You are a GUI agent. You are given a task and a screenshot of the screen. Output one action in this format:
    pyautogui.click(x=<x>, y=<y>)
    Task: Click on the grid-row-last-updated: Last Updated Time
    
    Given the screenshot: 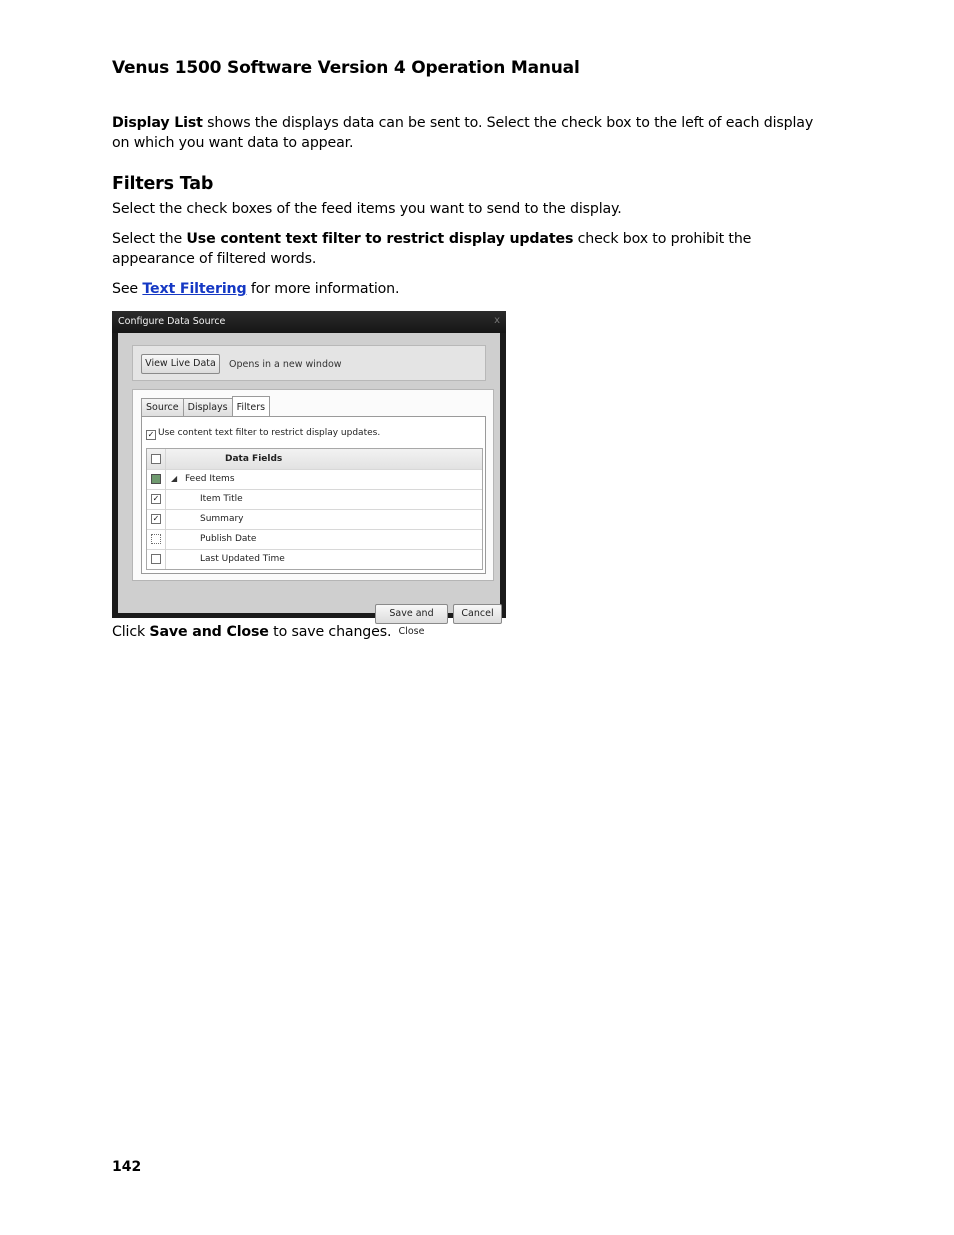 What is the action you would take?
    pyautogui.click(x=314, y=559)
    